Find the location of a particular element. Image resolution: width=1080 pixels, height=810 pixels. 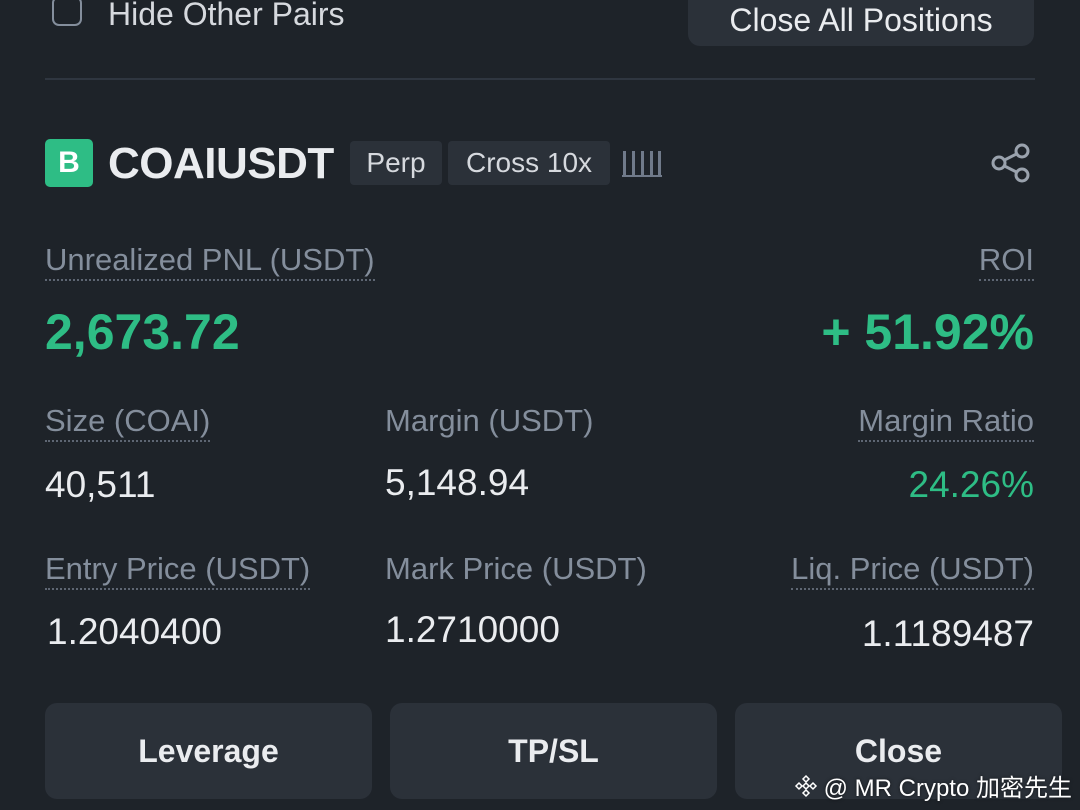

size-label-text: Size (COAI) is located at coordinates (128, 422).